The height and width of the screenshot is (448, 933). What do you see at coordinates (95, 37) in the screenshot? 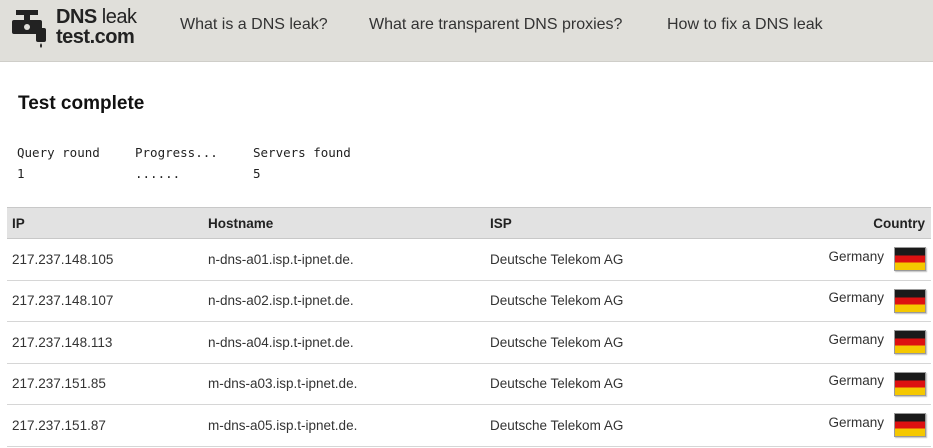
I see `logo-text-line2: test.com` at bounding box center [95, 37].